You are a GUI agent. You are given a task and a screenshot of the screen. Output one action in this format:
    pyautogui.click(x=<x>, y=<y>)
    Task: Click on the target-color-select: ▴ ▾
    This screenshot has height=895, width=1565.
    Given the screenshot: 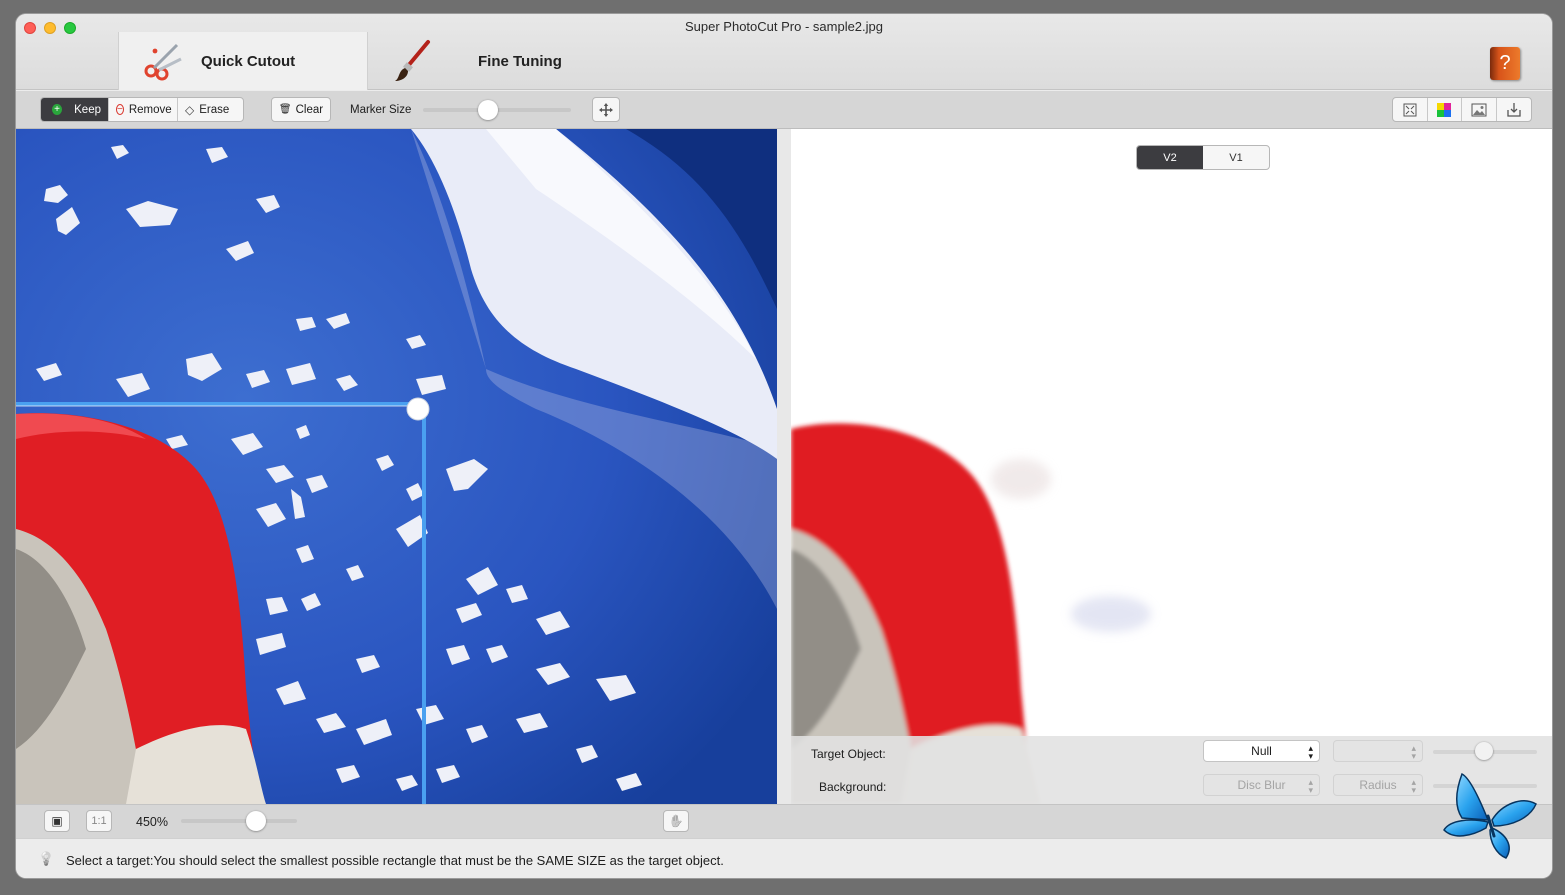 What is the action you would take?
    pyautogui.click(x=1378, y=751)
    